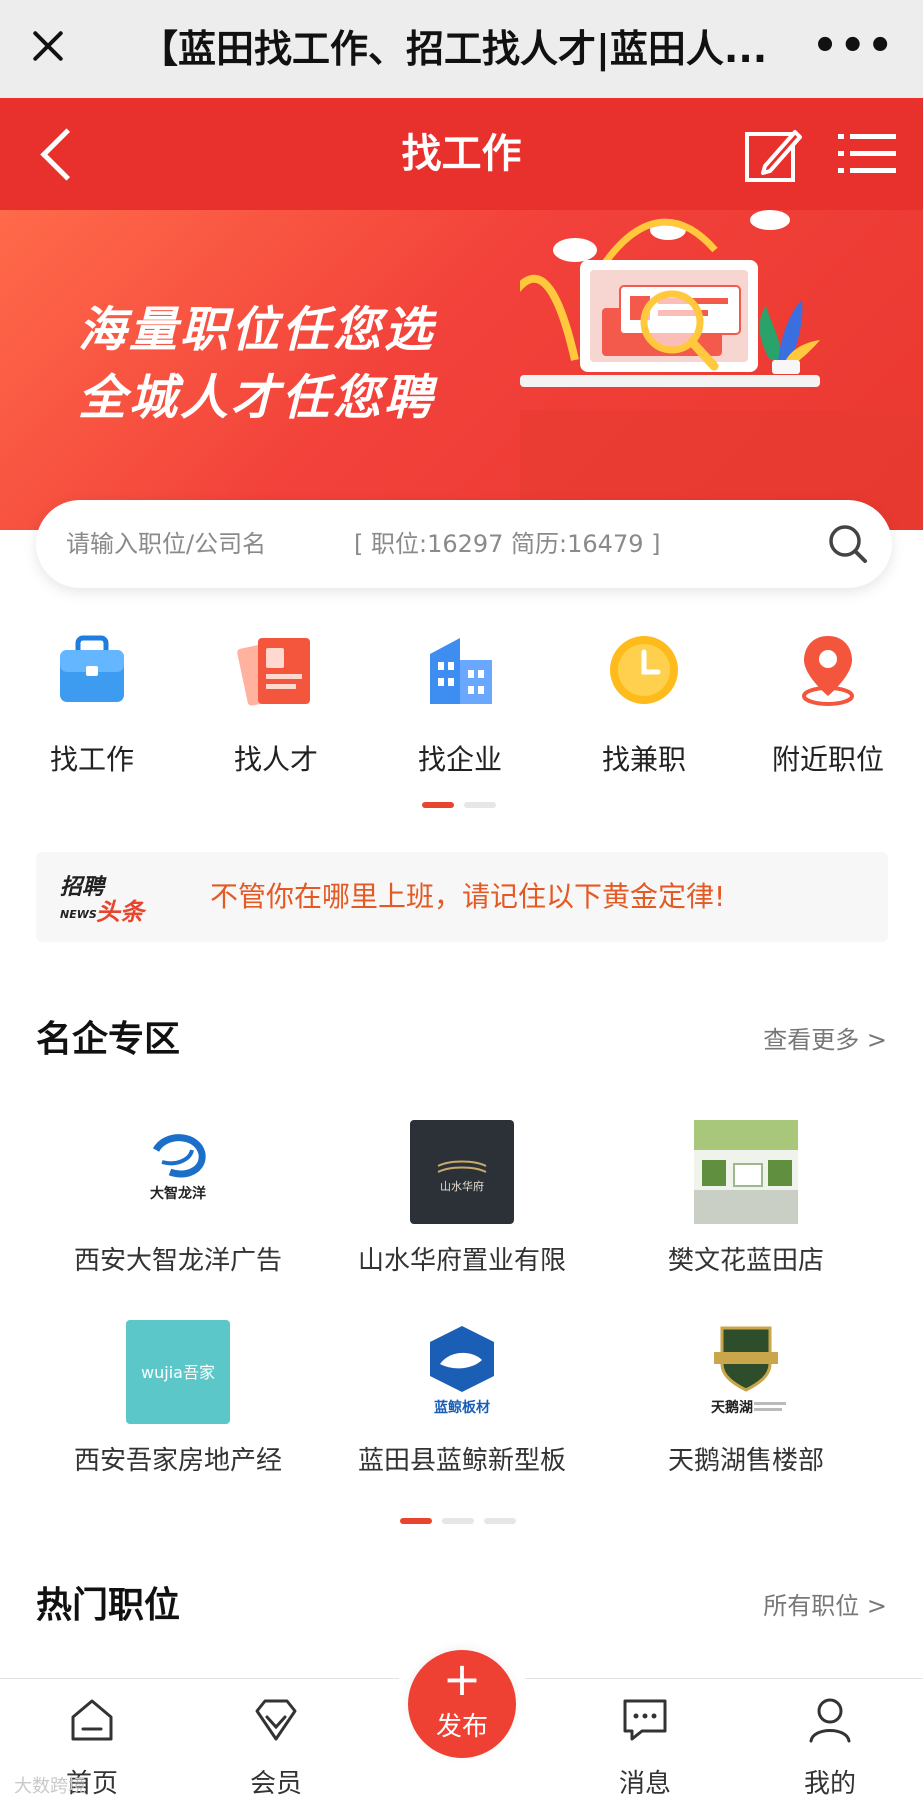  I want to click on diamond-icon, so click(276, 1720).